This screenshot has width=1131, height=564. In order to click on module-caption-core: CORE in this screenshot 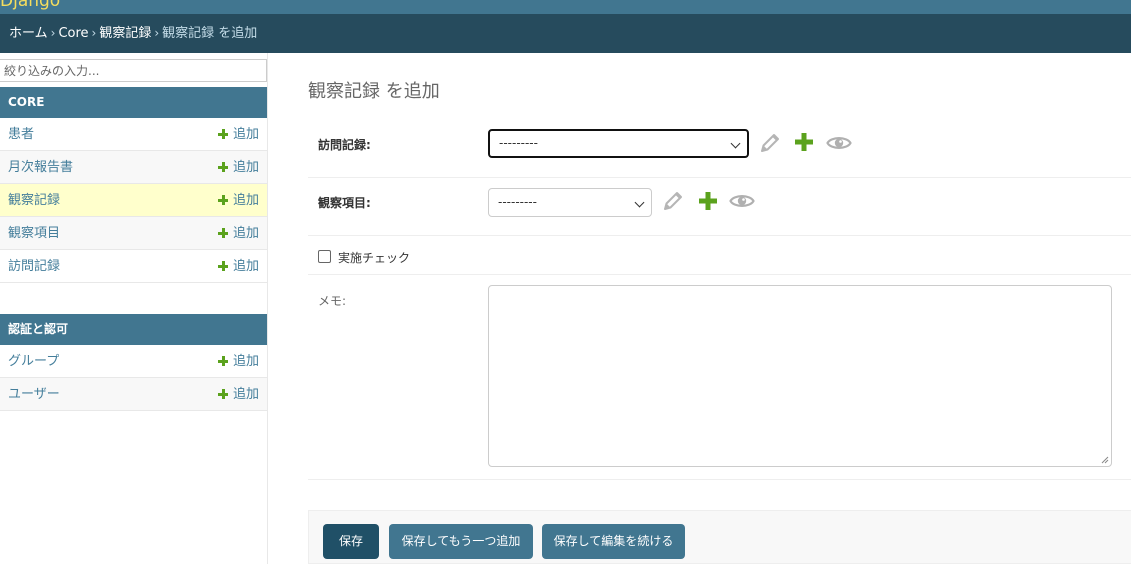, I will do `click(133, 102)`.